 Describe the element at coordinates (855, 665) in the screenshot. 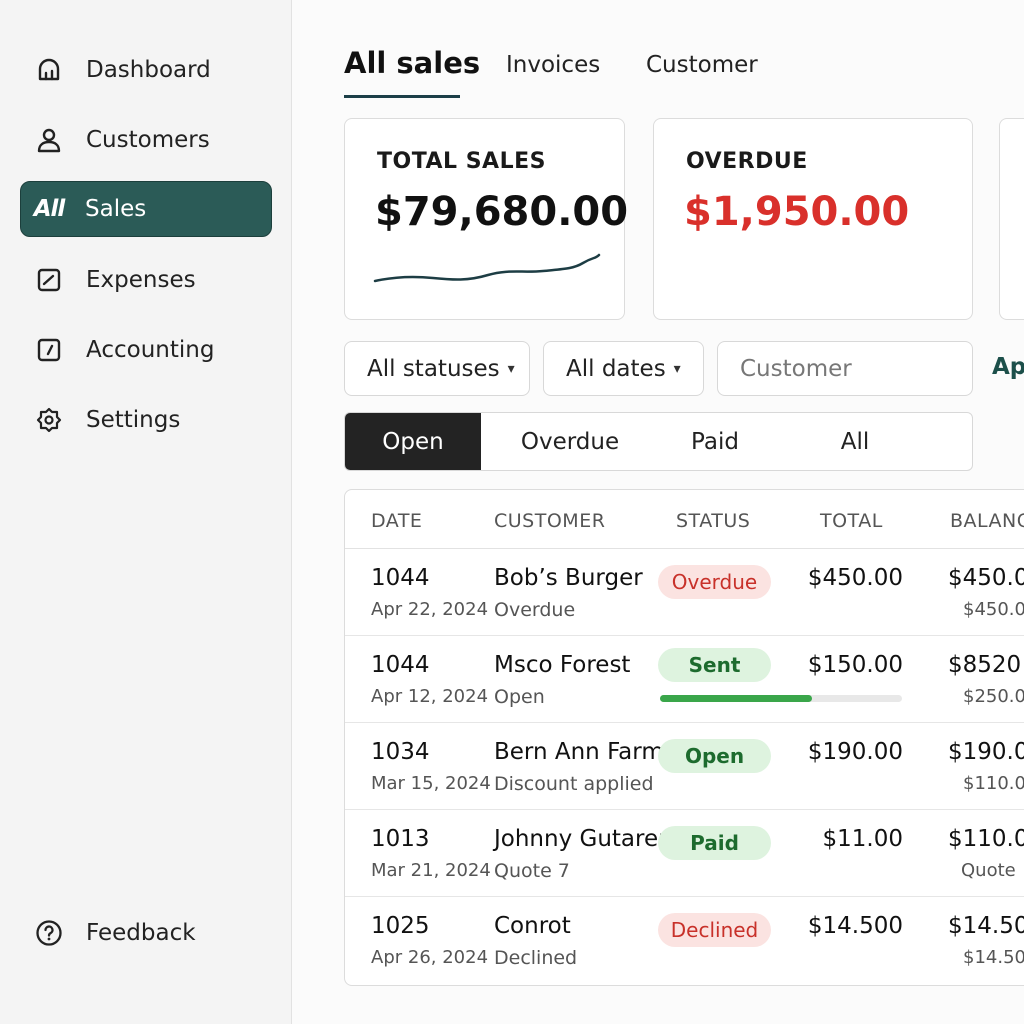

I see `row-total: $150.00` at that location.